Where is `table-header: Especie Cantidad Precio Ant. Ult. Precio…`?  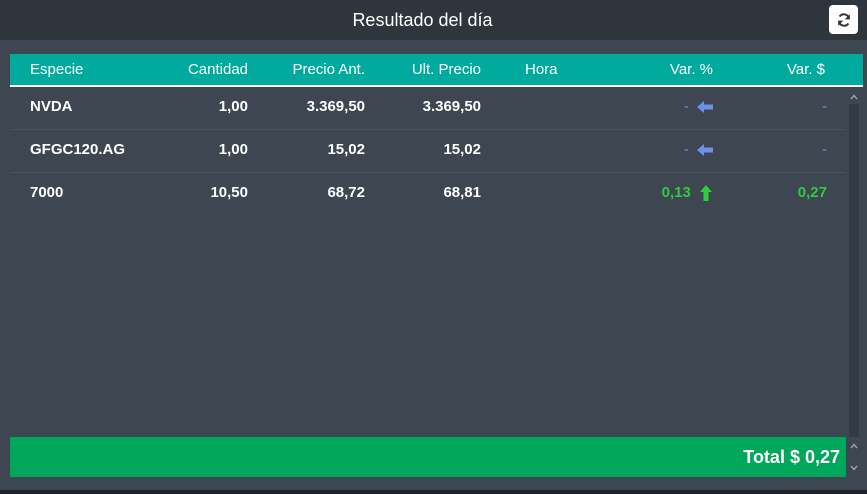
table-header: Especie Cantidad Precio Ant. Ult. Precio… is located at coordinates (436, 70).